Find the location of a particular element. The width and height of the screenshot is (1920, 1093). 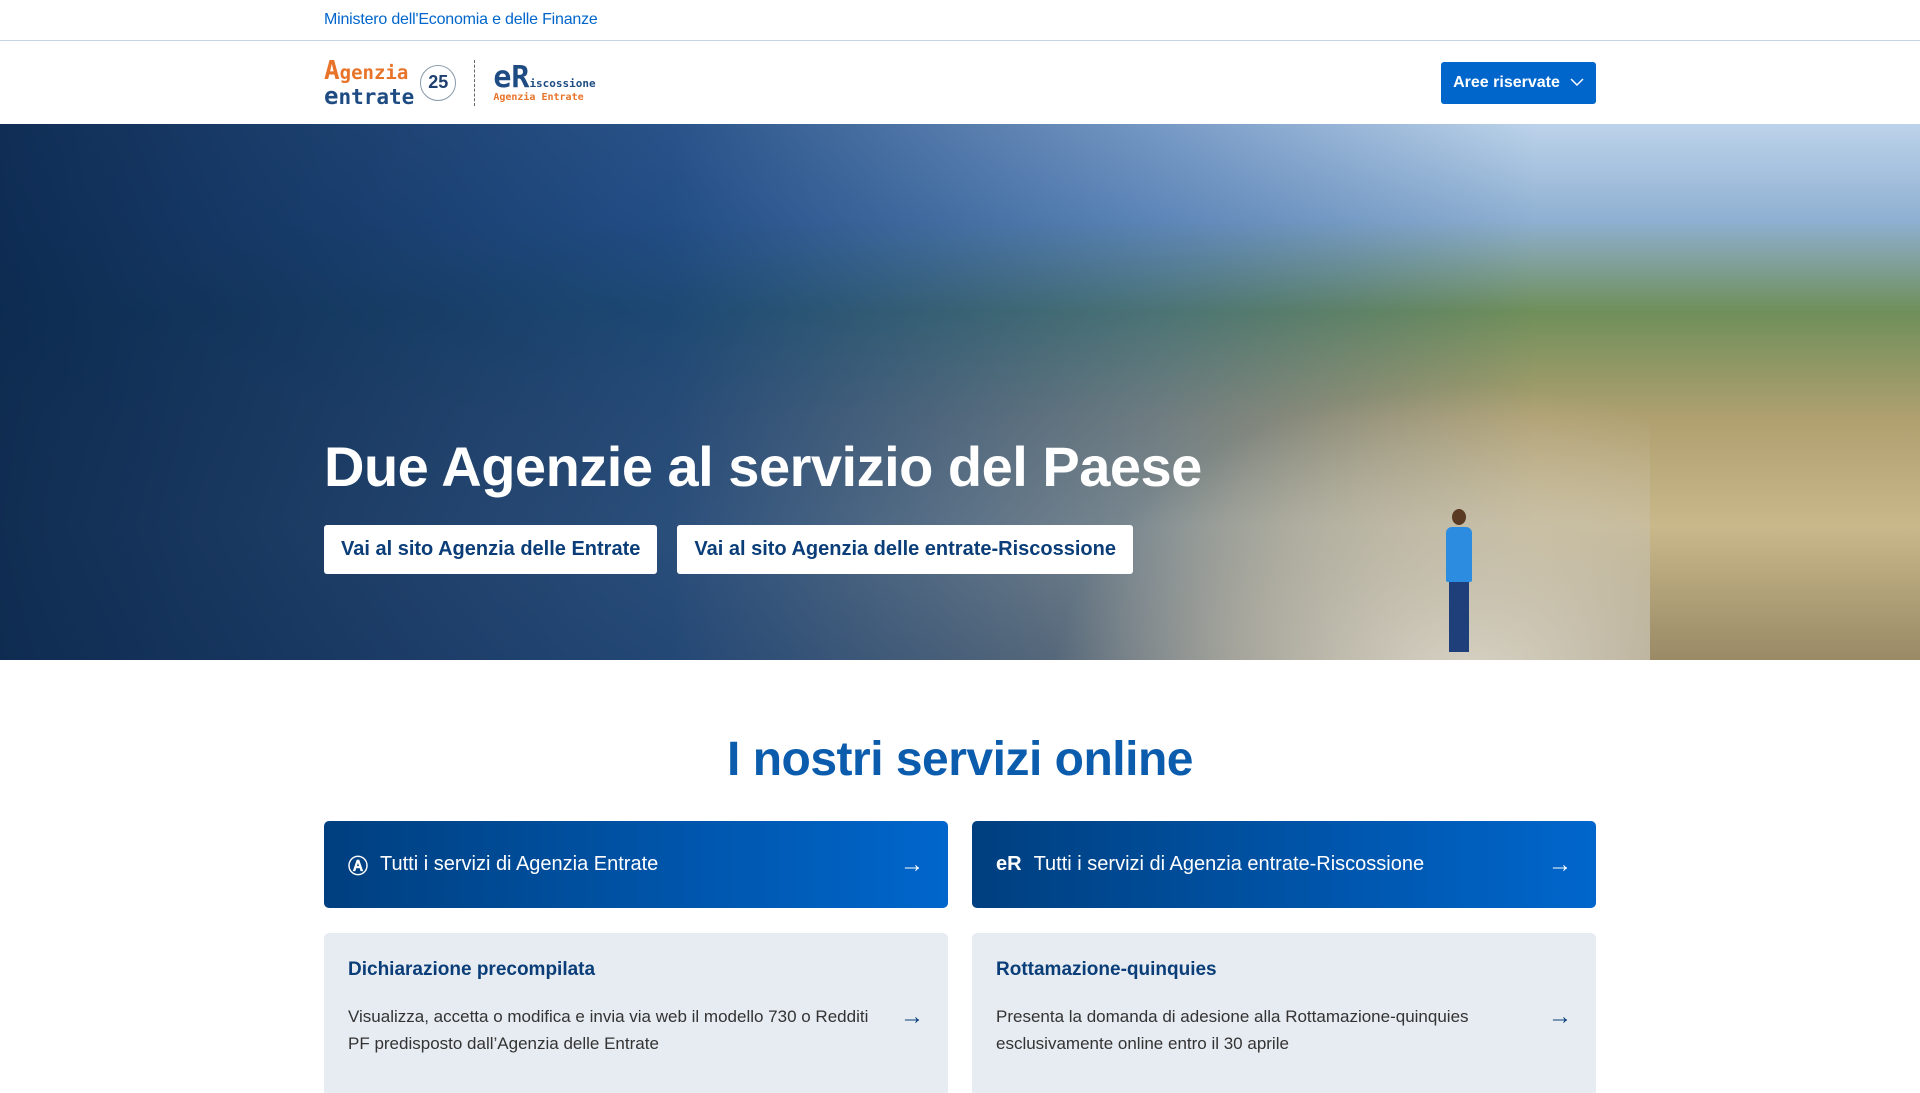

agenzia-entrate-icon: Ⓐ is located at coordinates (358, 867).